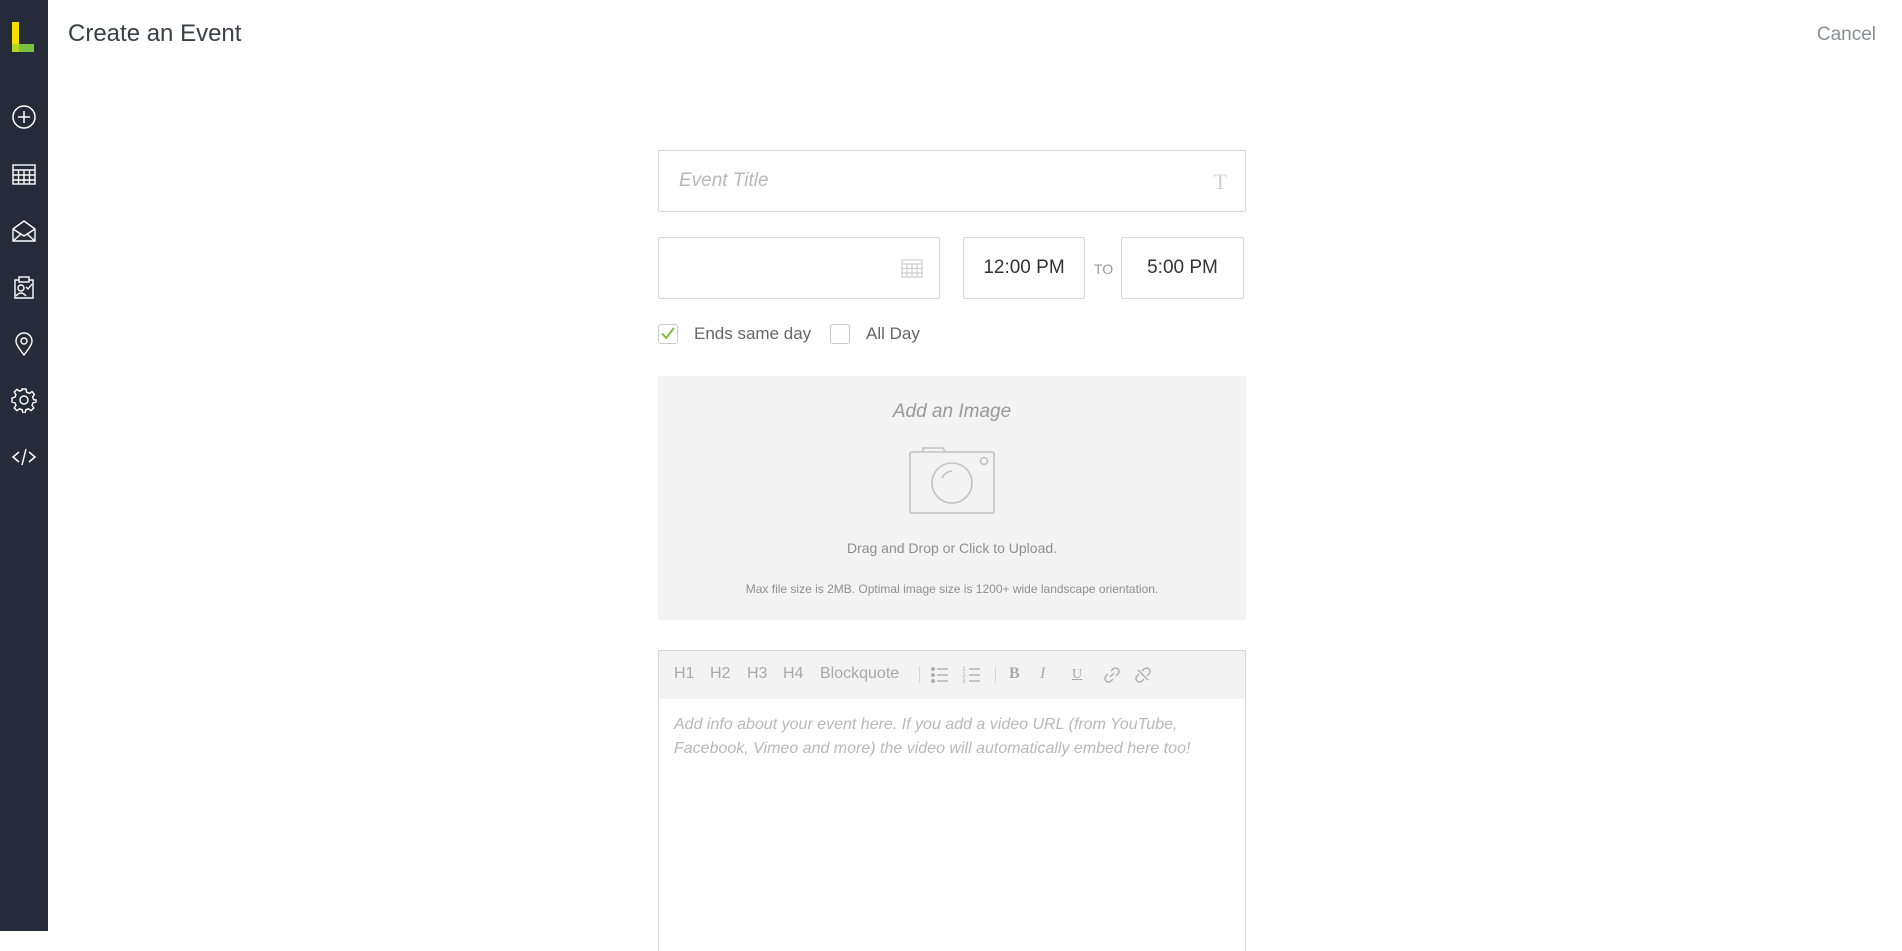 The height and width of the screenshot is (951, 1902). What do you see at coordinates (859, 674) in the screenshot?
I see `blockquote-button: Blockquote` at bounding box center [859, 674].